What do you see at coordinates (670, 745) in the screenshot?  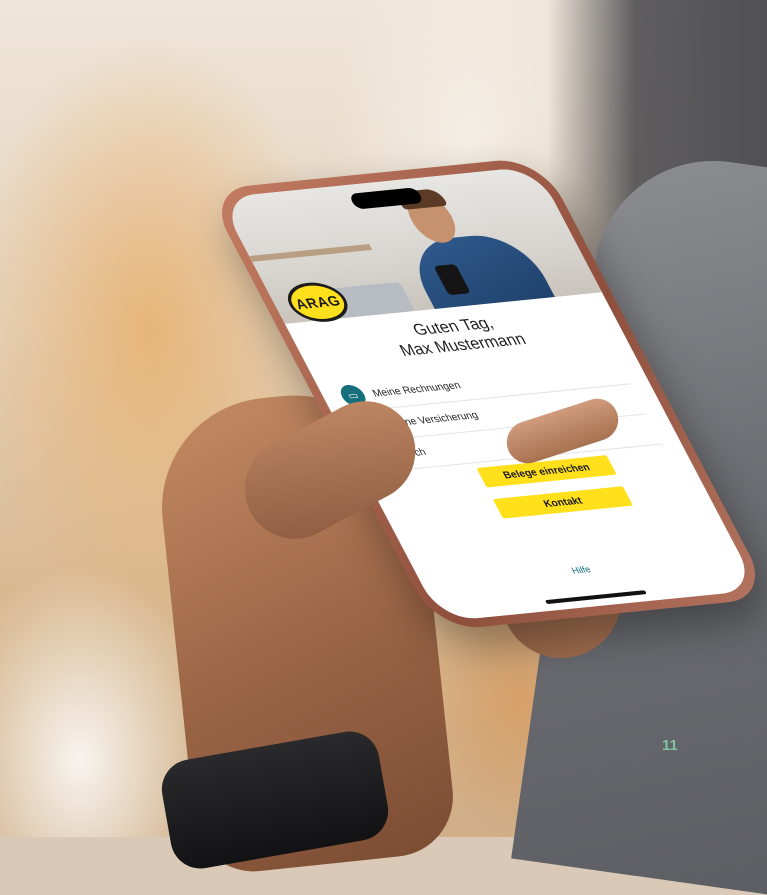 I see `page-number: 11` at bounding box center [670, 745].